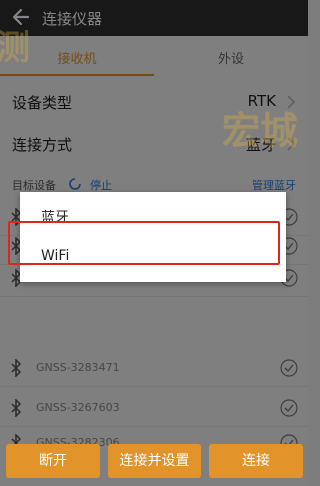  What do you see at coordinates (260, 131) in the screenshot?
I see `watermark: 宏城` at bounding box center [260, 131].